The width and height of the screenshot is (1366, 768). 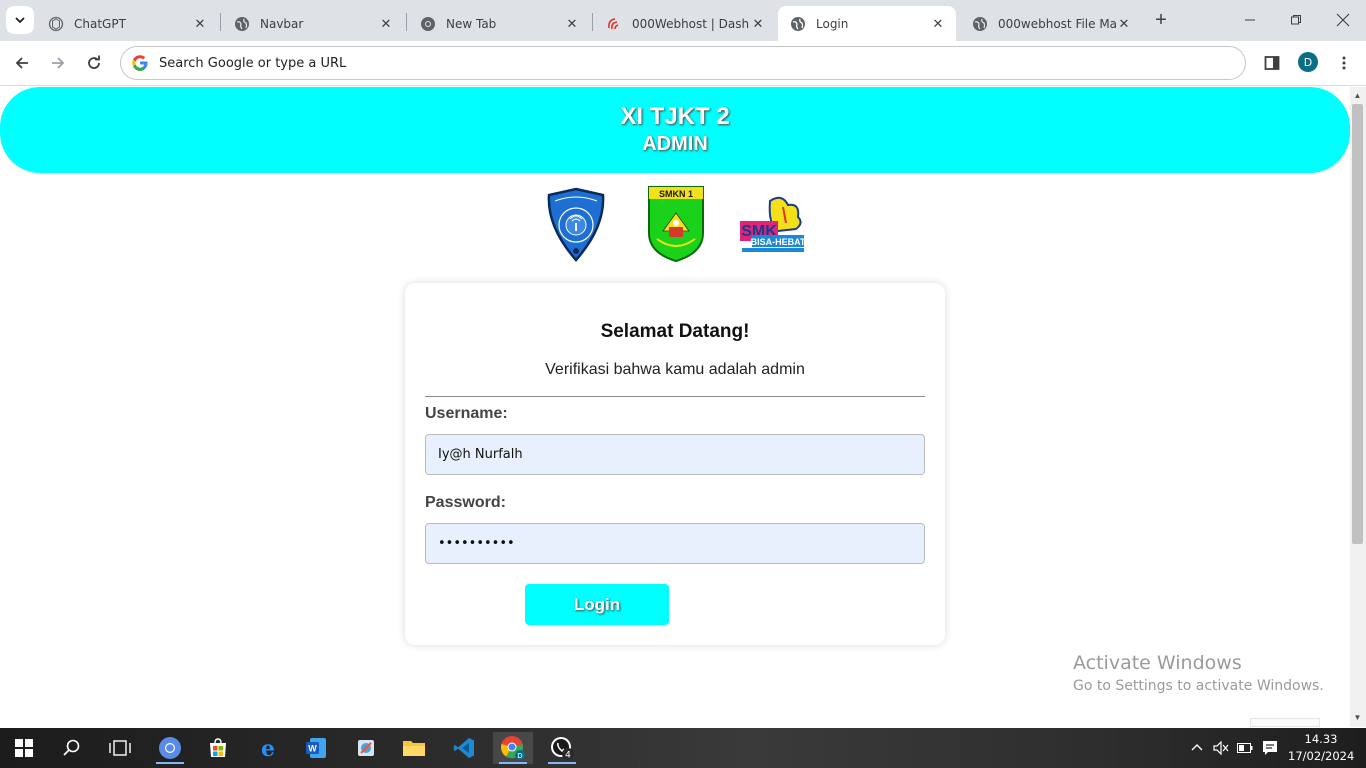 I want to click on 000webhost-icon, so click(x=614, y=24).